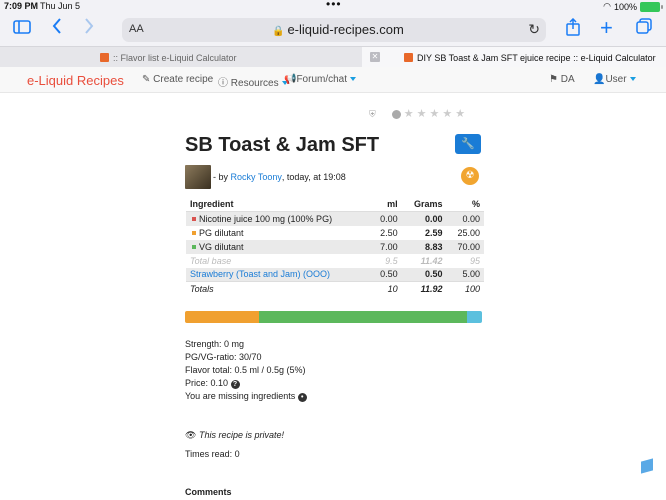  Describe the element at coordinates (562, 79) in the screenshot. I see `nav-language: ⚑ DA` at that location.